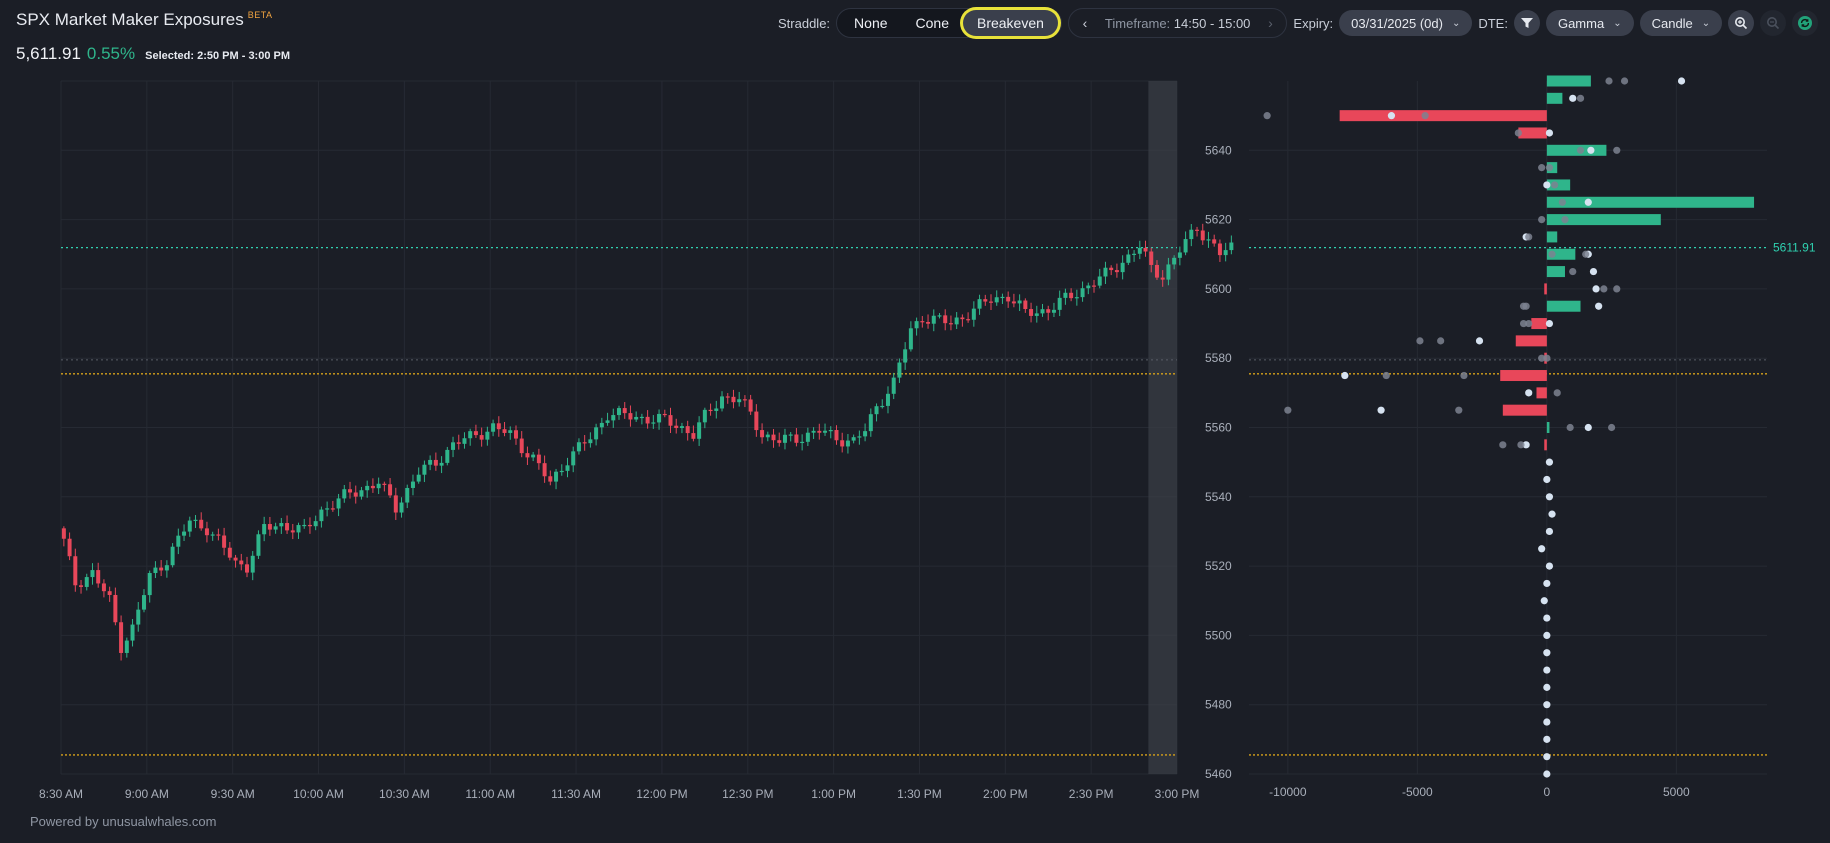 The image size is (1830, 843). Describe the element at coordinates (1162, 427) in the screenshot. I see `selected-window-band` at that location.